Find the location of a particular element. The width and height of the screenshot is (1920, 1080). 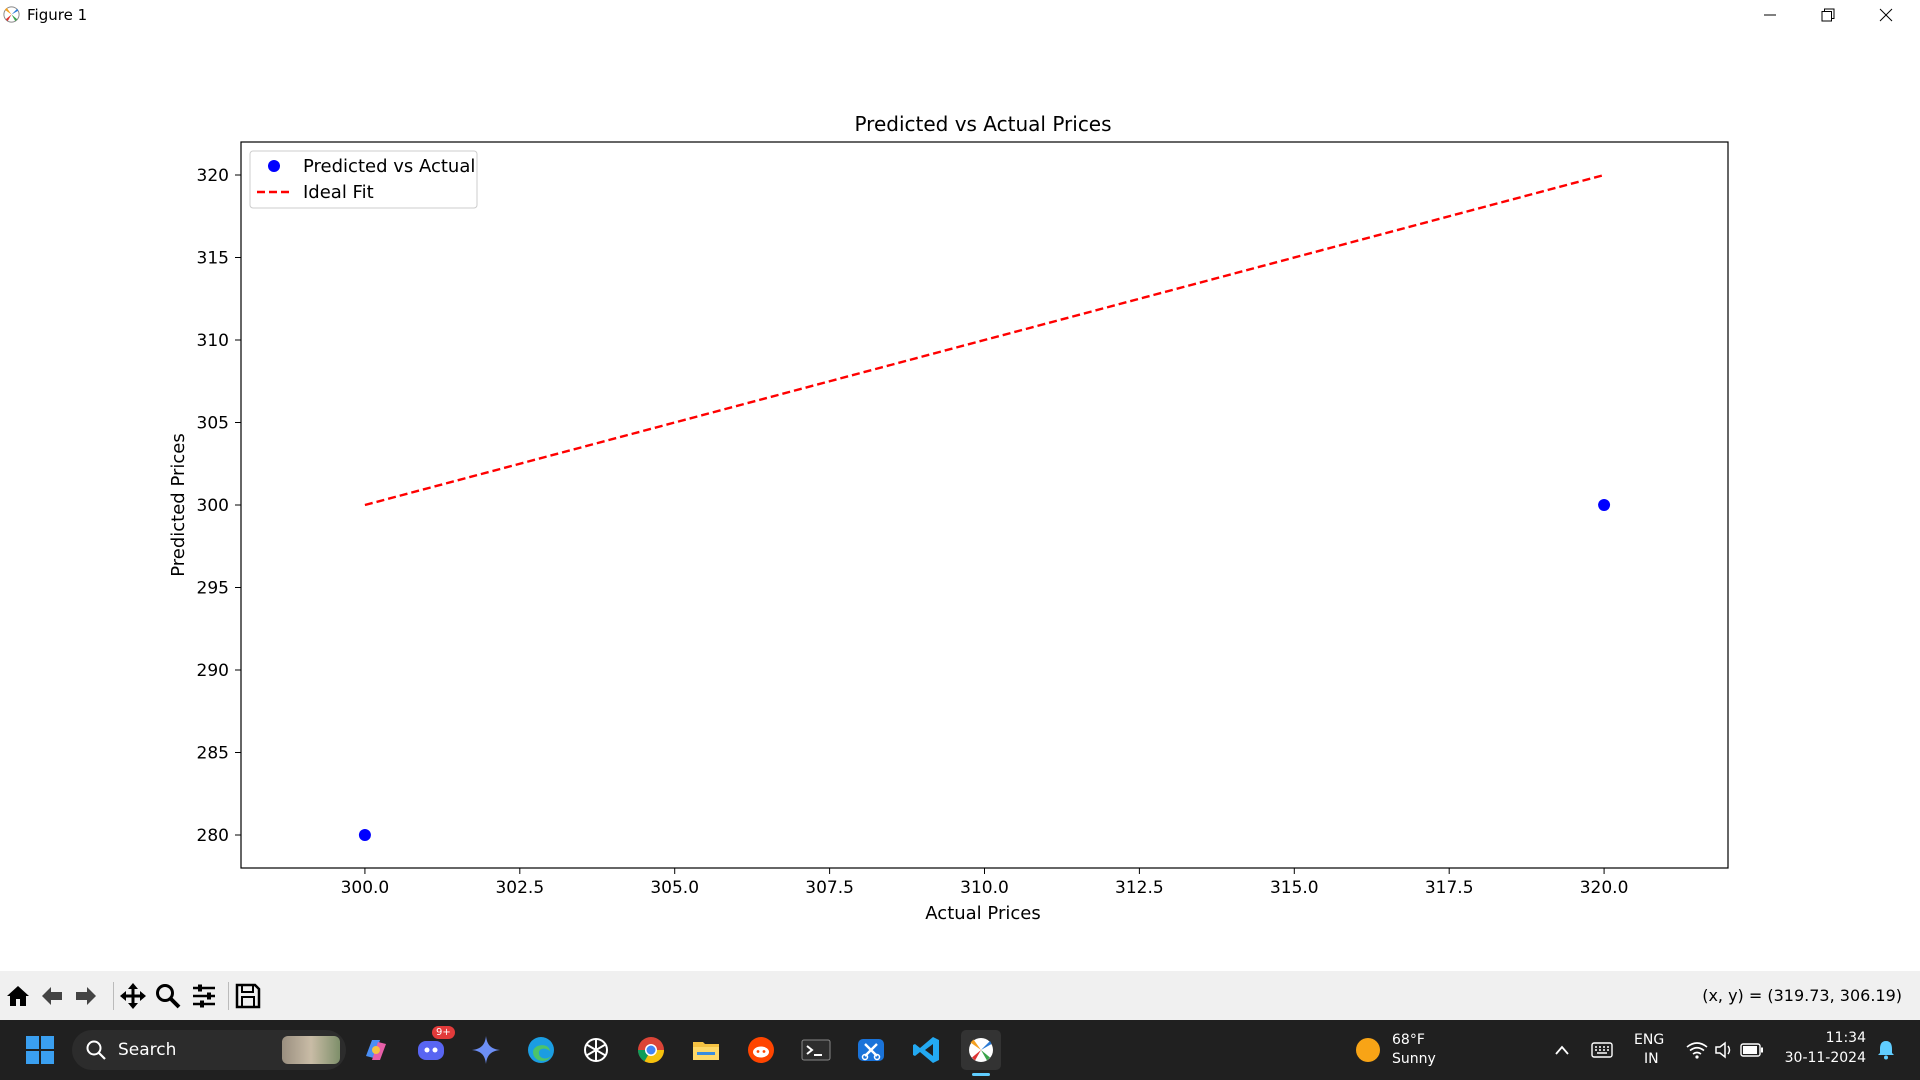

taskbar-figure-active is located at coordinates (981, 1050).